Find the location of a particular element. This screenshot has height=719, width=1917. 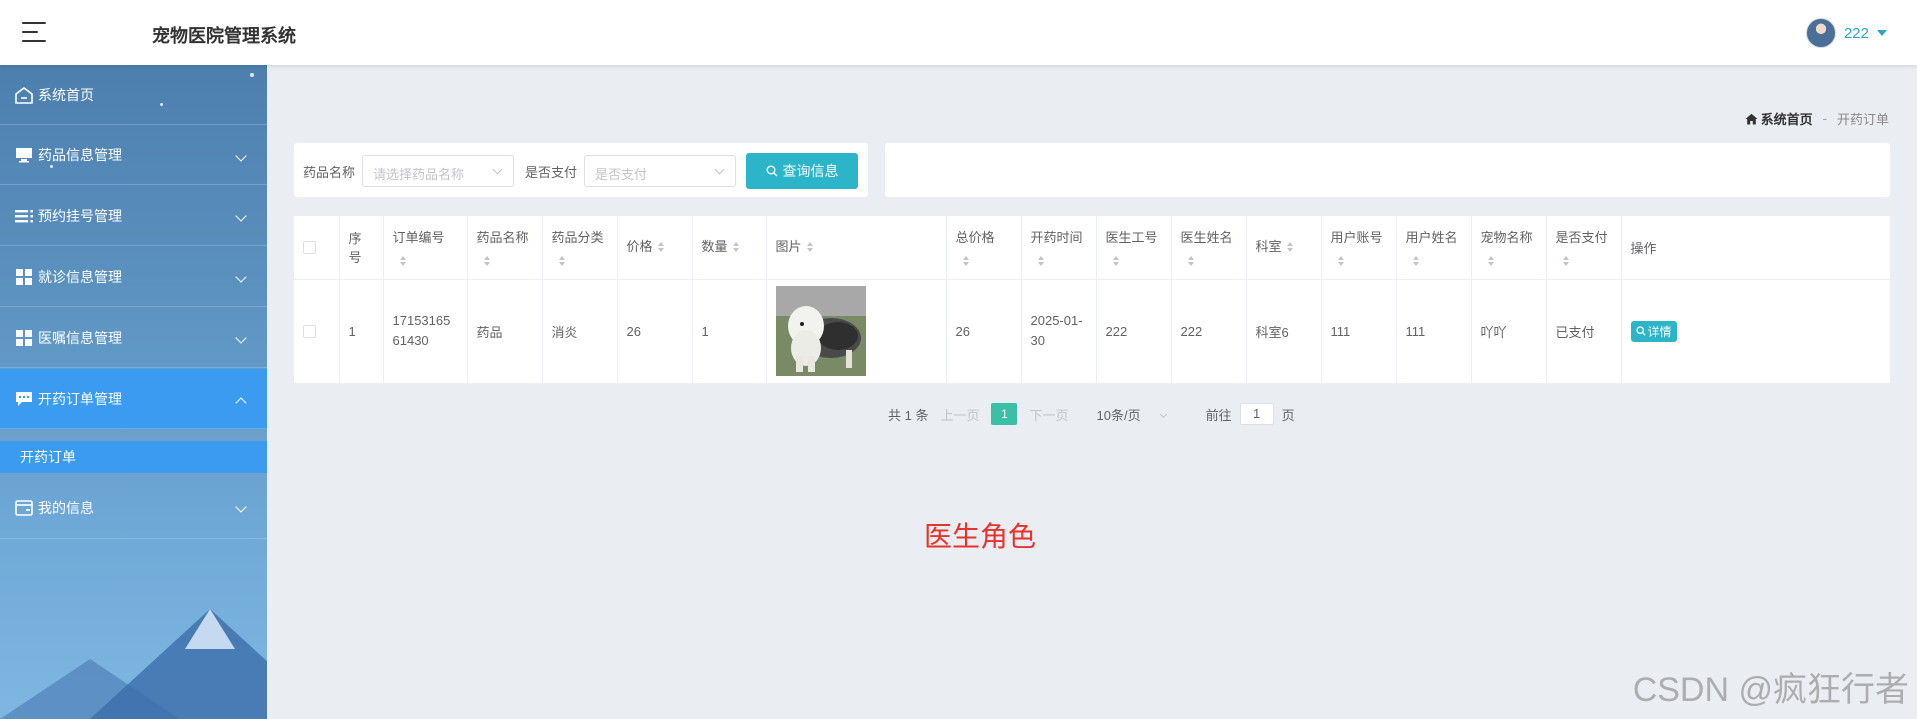

header-time: 开药时间 is located at coordinates (1059, 248).